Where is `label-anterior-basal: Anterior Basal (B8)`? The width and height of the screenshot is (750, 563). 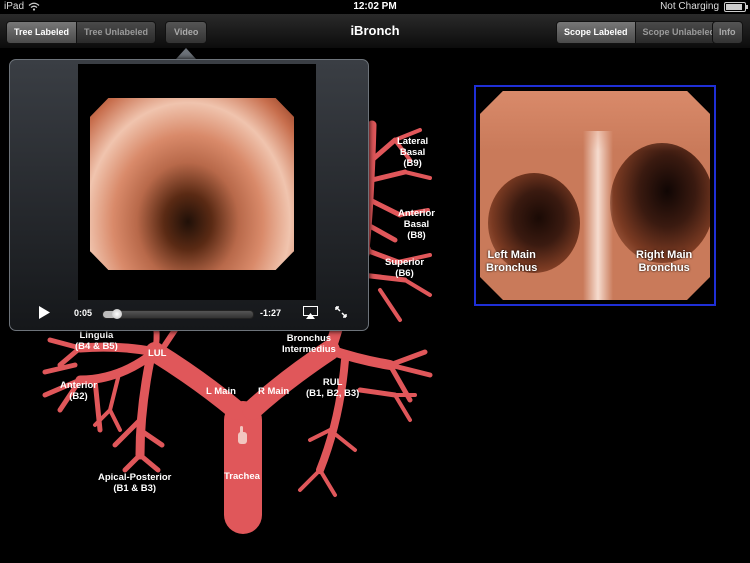 label-anterior-basal: Anterior Basal (B8) is located at coordinates (416, 224).